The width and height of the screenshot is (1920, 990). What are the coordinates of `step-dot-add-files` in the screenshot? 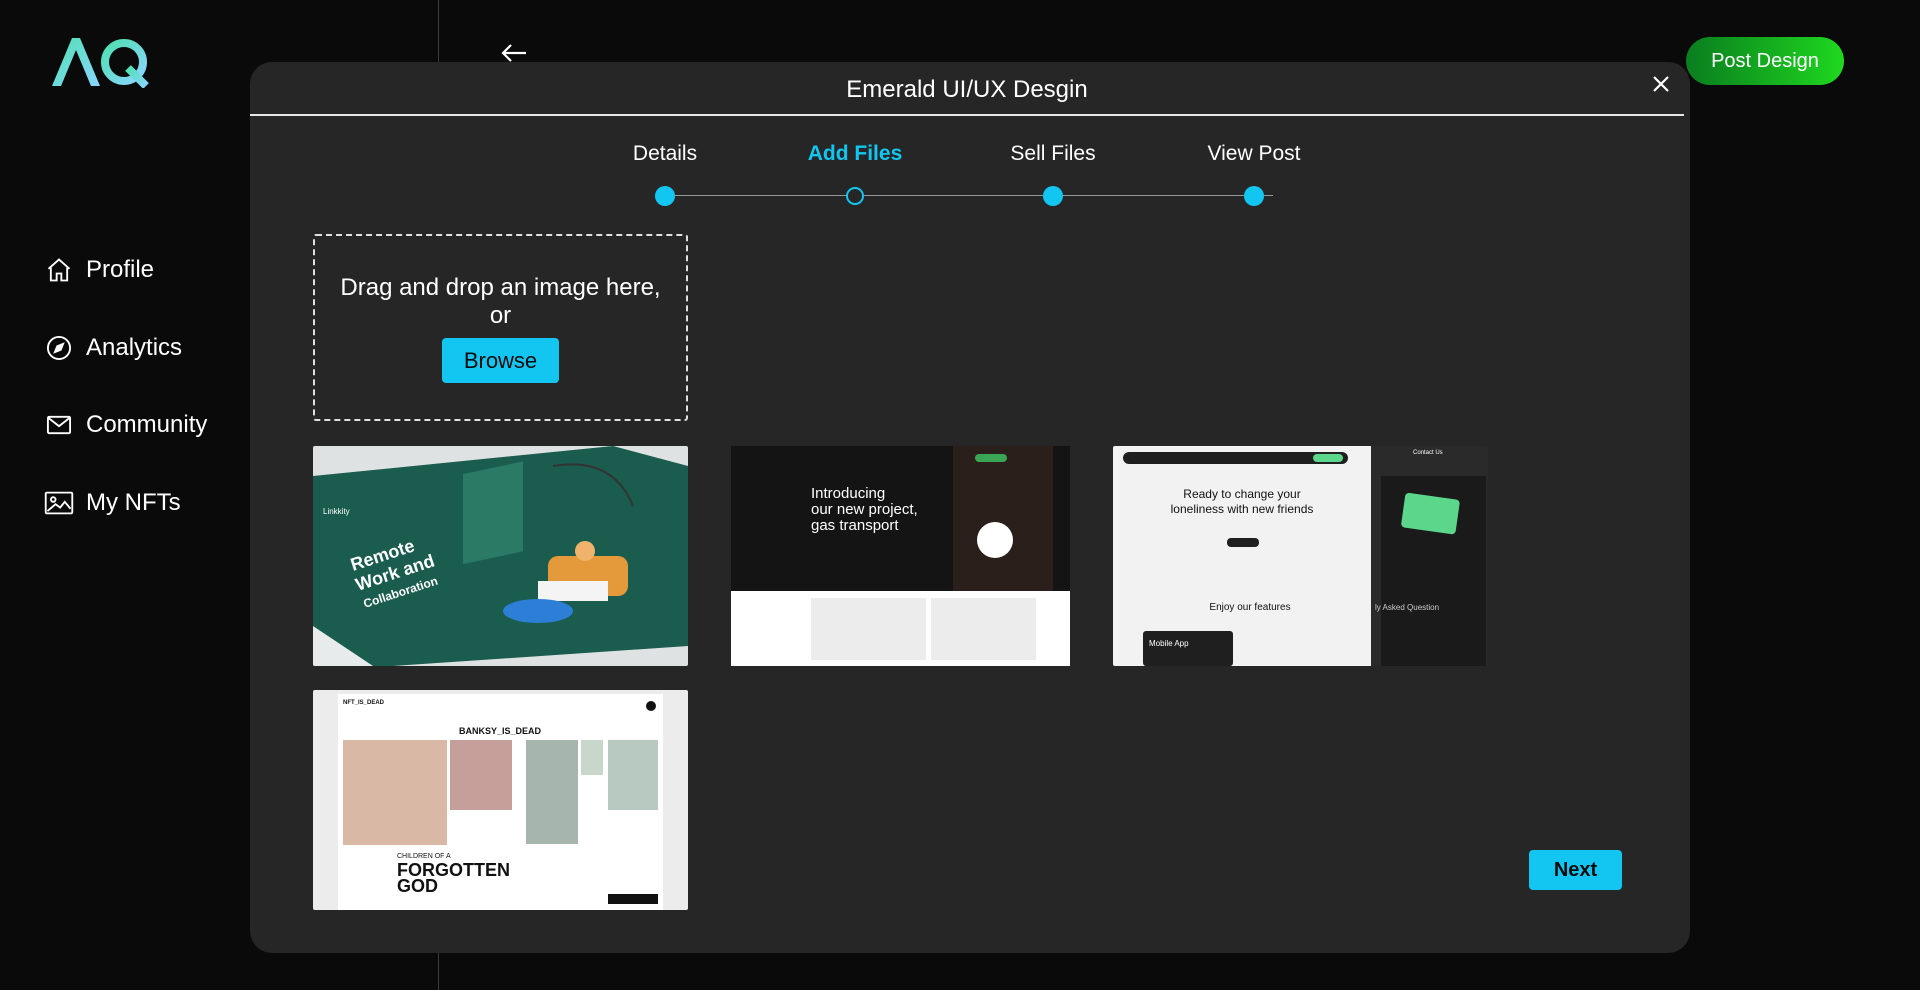 It's located at (855, 196).